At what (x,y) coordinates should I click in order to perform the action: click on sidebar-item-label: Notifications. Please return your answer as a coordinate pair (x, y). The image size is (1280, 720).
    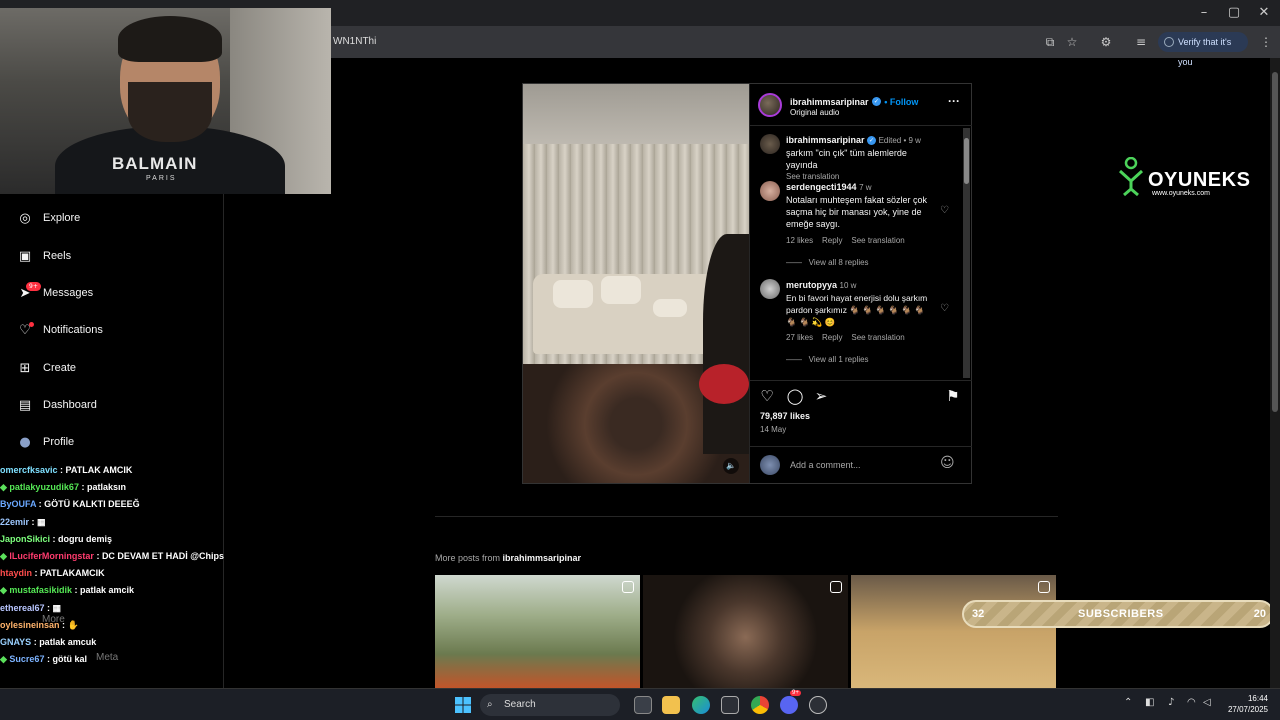
    Looking at the image, I should click on (73, 330).